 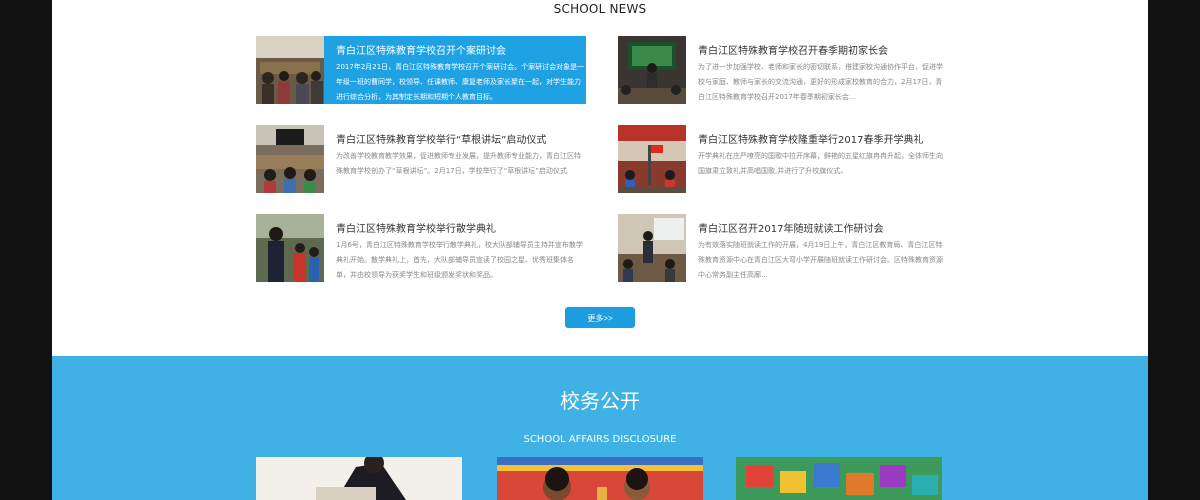 I want to click on meeting-photo, so click(x=290, y=70).